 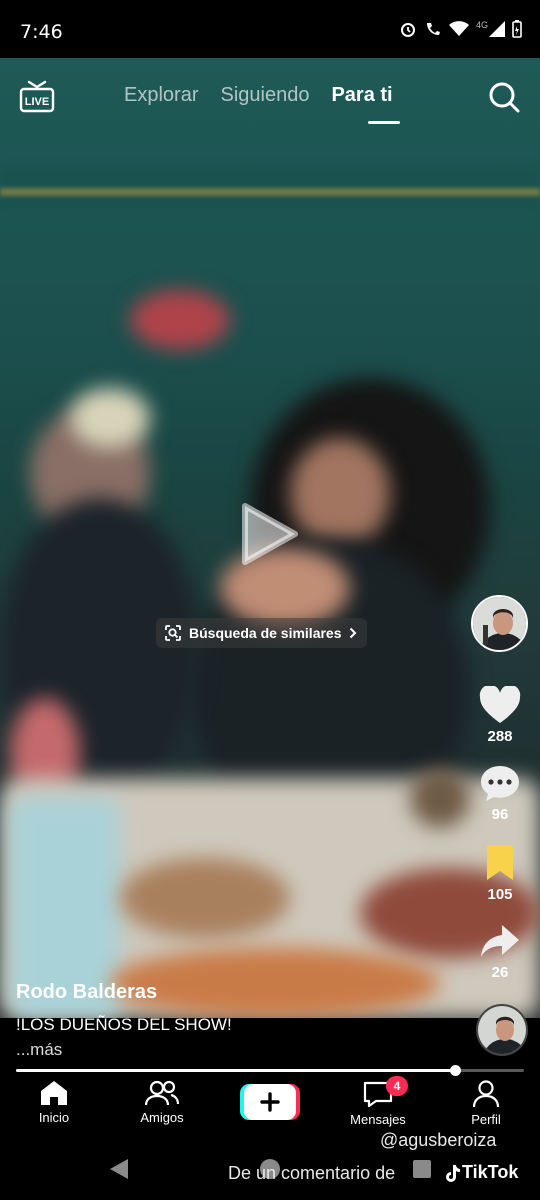 What do you see at coordinates (440, 798) in the screenshot?
I see `video-can` at bounding box center [440, 798].